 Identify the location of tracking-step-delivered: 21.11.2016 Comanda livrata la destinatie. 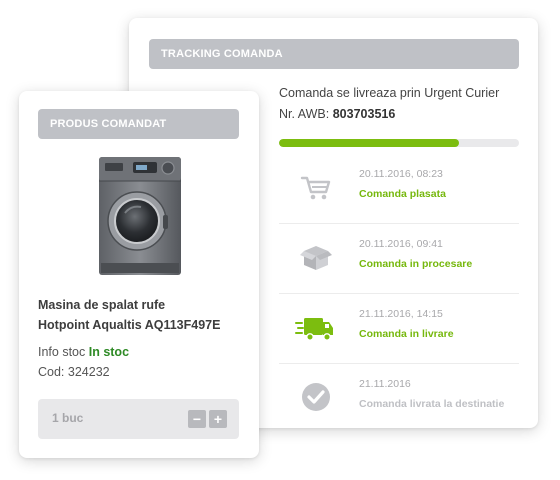
(399, 399).